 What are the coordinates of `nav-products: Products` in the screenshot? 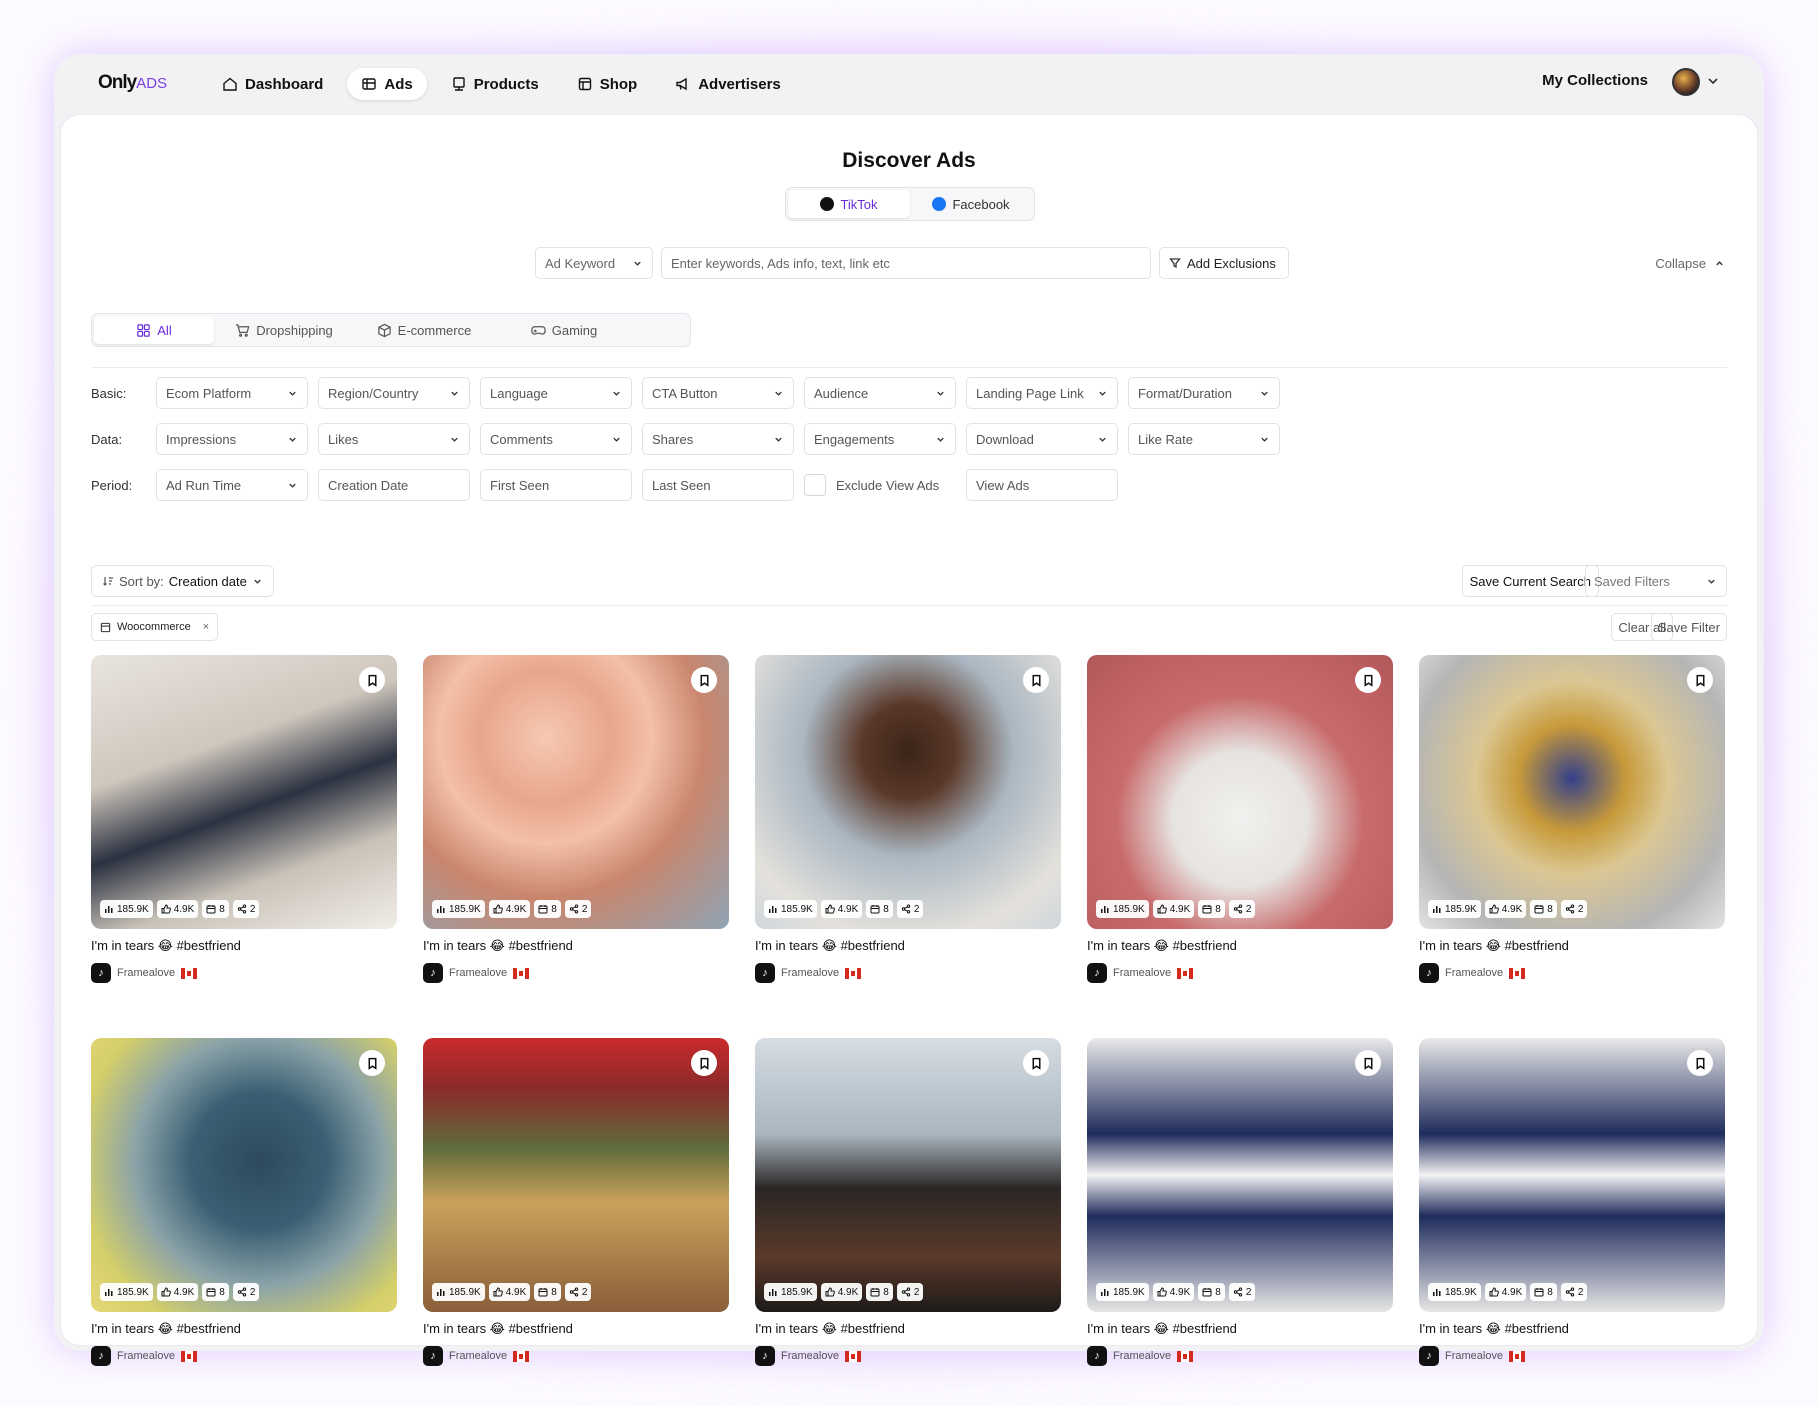 It's located at (495, 84).